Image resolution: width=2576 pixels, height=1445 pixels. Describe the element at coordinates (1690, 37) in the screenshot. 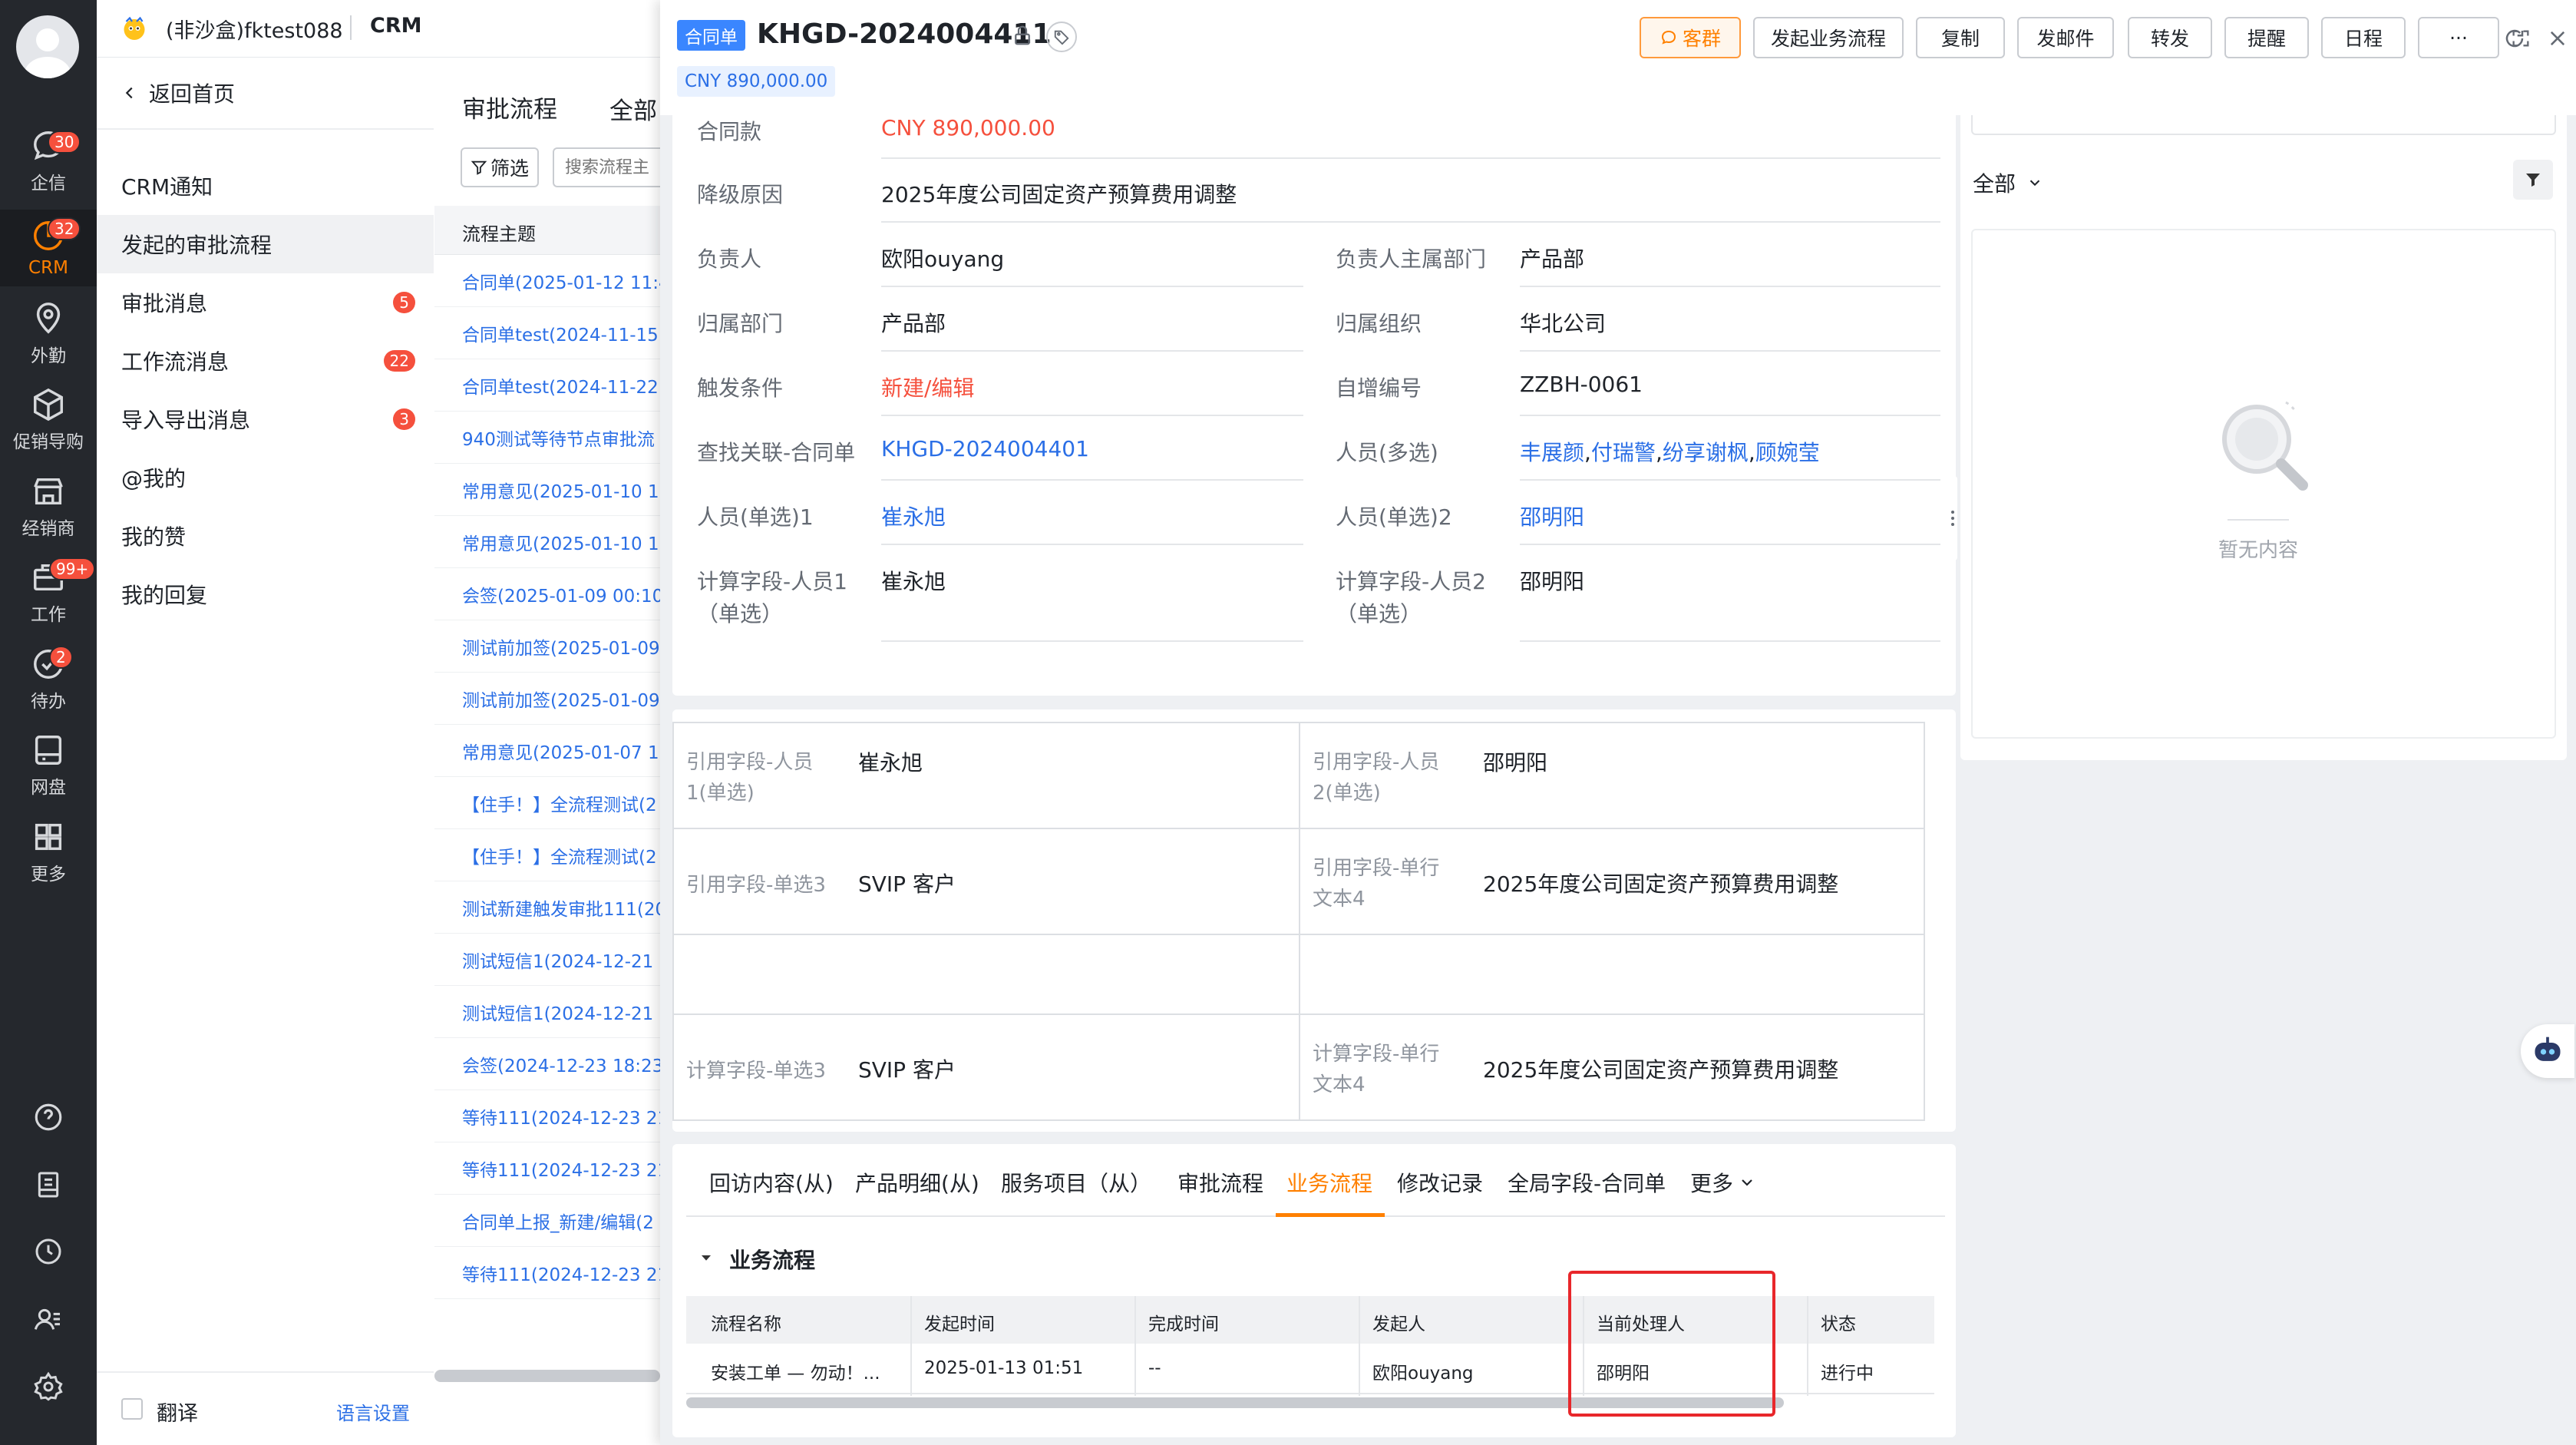

I see `customer-group-button: 客群` at that location.